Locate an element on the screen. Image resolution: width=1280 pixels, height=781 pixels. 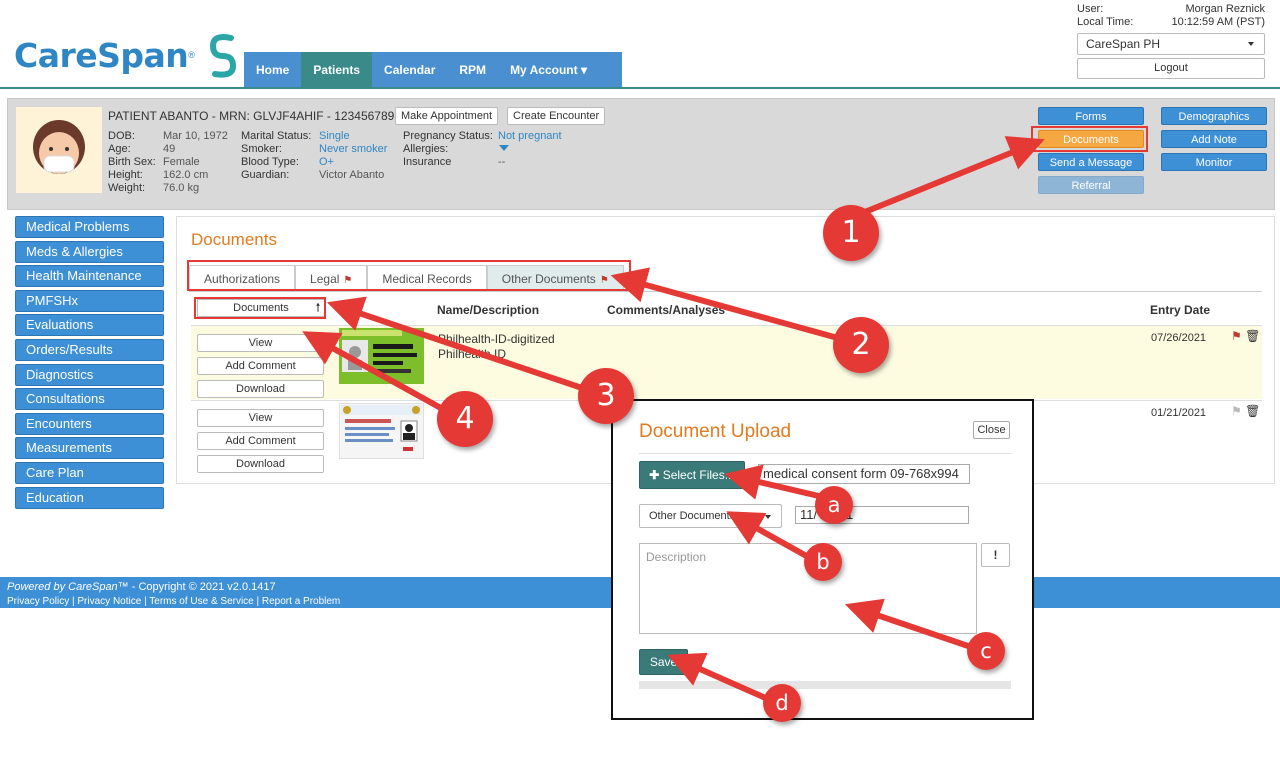
height-label: Height: is located at coordinates (125, 175).